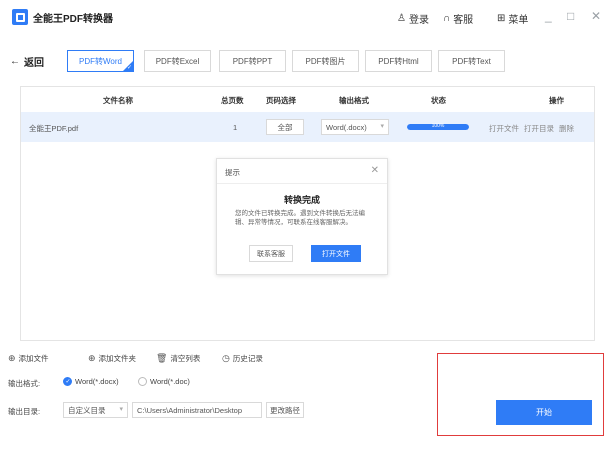 The height and width of the screenshot is (449, 615). What do you see at coordinates (24, 383) in the screenshot?
I see `output-format-label: 输出格式:` at bounding box center [24, 383].